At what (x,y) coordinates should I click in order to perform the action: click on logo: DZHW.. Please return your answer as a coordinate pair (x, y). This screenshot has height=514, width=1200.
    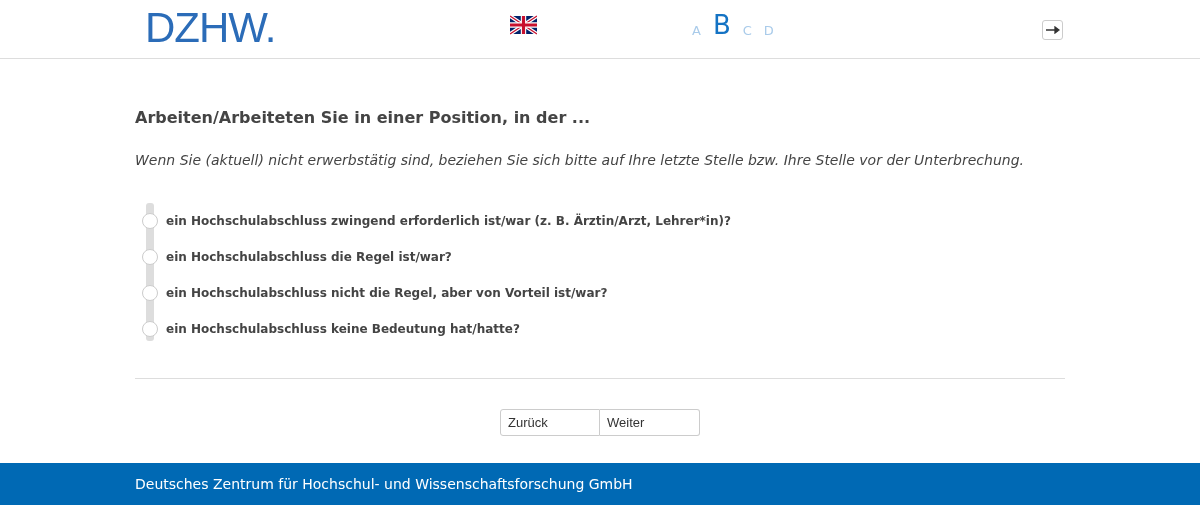
    Looking at the image, I should click on (210, 28).